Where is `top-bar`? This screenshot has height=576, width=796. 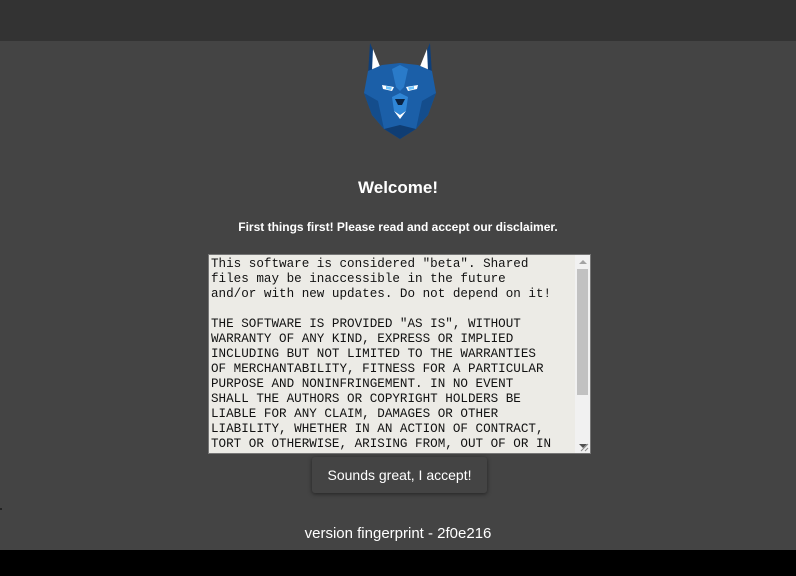 top-bar is located at coordinates (398, 20).